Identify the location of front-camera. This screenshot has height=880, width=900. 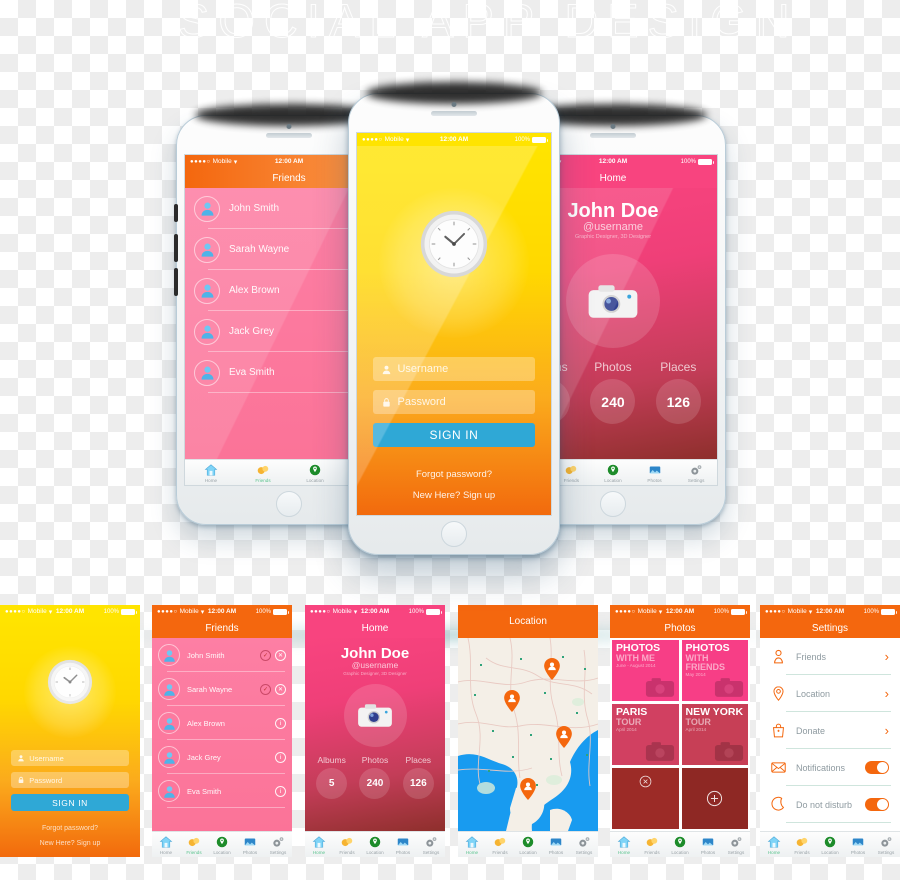
(454, 104).